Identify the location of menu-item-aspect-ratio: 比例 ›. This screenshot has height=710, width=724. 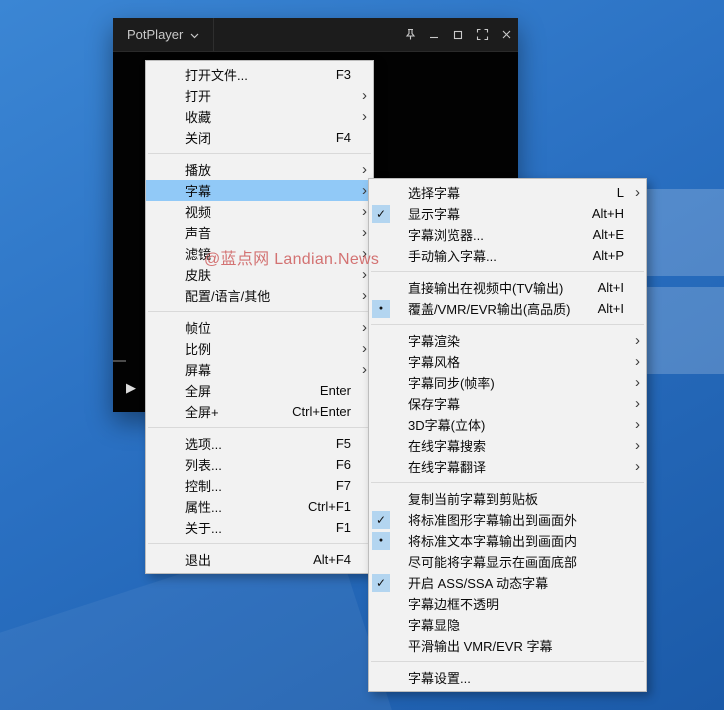
(259, 348).